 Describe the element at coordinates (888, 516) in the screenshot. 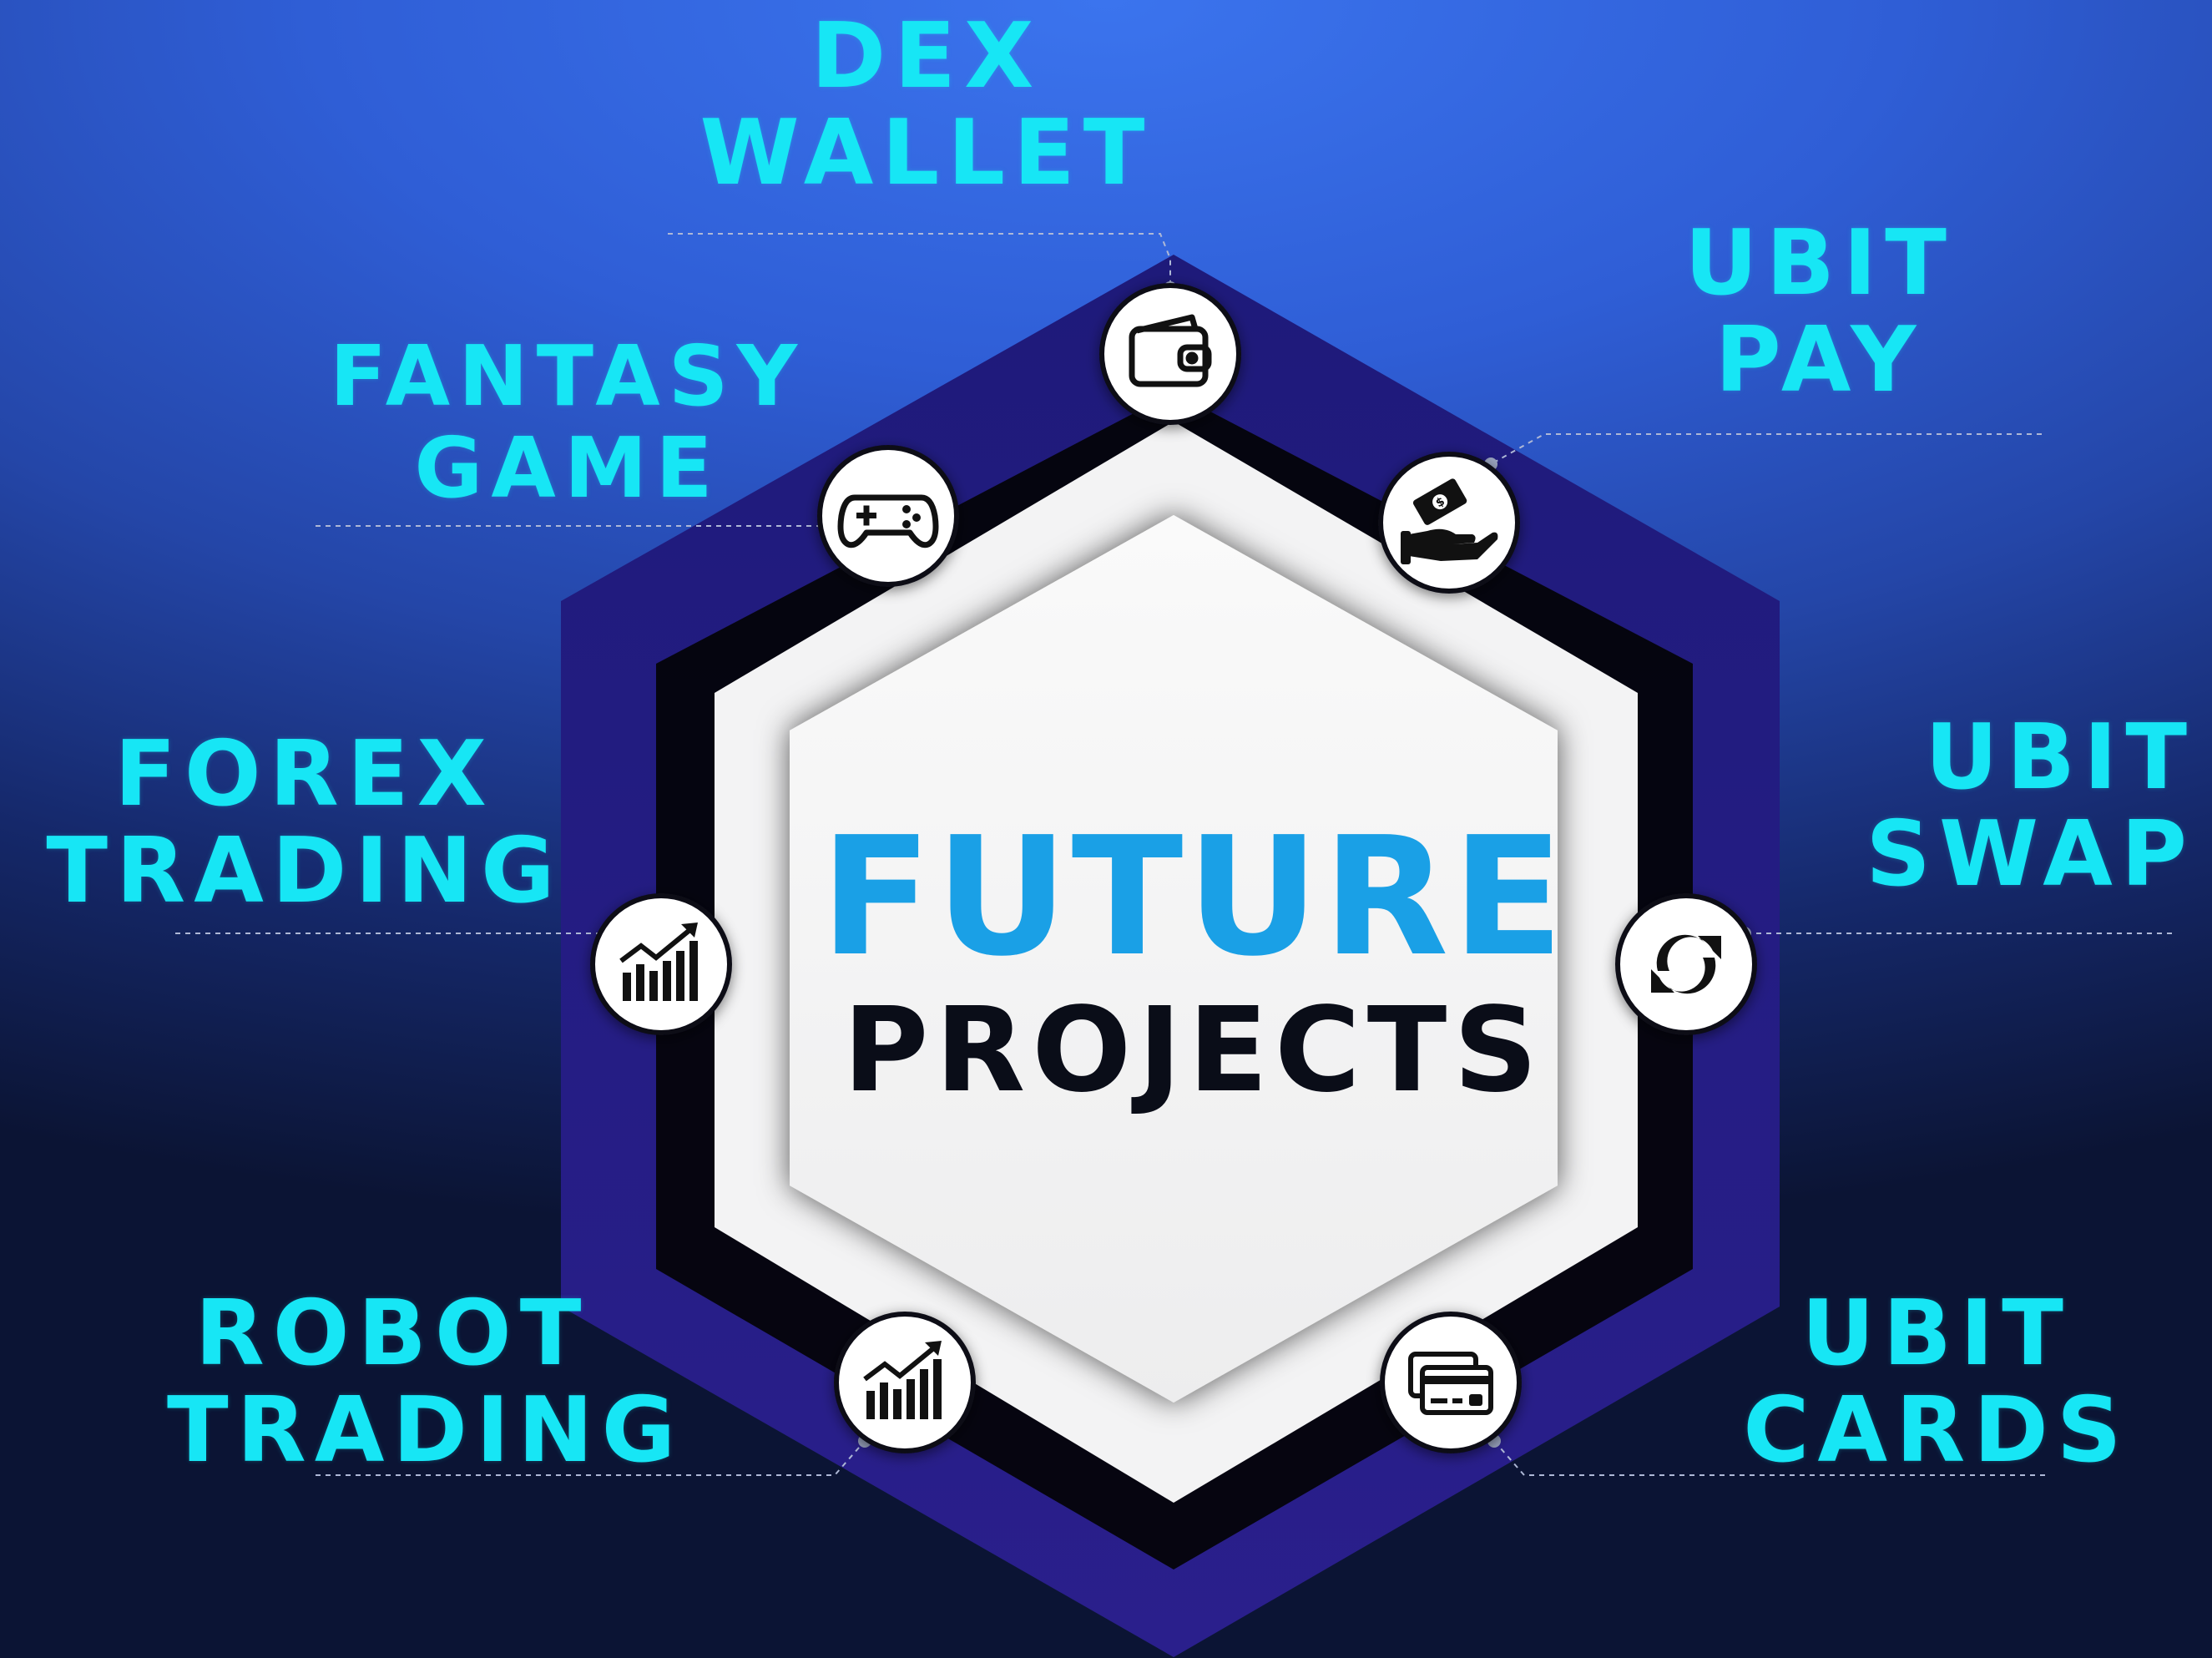

I see `node-fantasy-game` at that location.